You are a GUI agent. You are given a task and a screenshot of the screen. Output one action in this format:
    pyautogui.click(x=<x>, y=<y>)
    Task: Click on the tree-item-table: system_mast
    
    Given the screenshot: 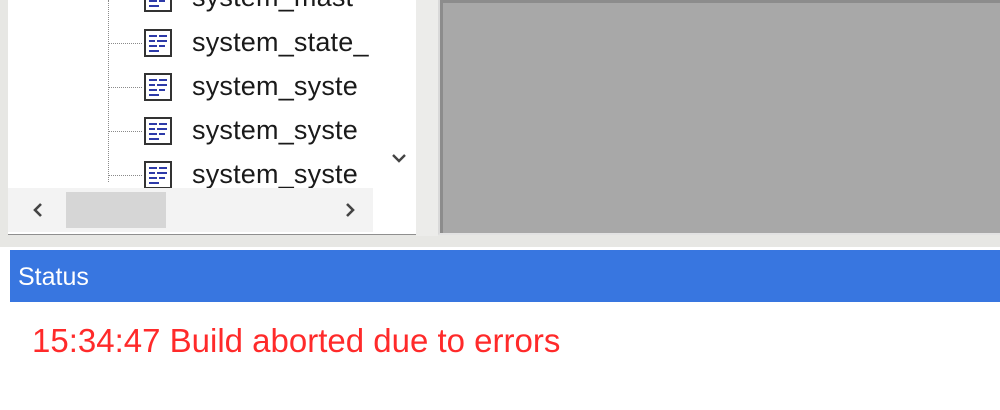 What is the action you would take?
    pyautogui.click(x=240, y=9)
    